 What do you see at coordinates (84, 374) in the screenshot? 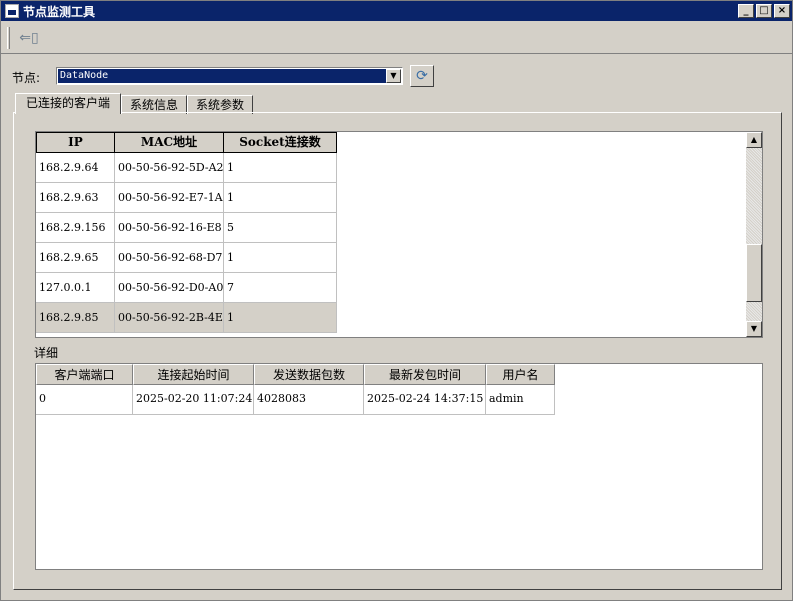
I see `column-header-client-port: 客户端端口` at bounding box center [84, 374].